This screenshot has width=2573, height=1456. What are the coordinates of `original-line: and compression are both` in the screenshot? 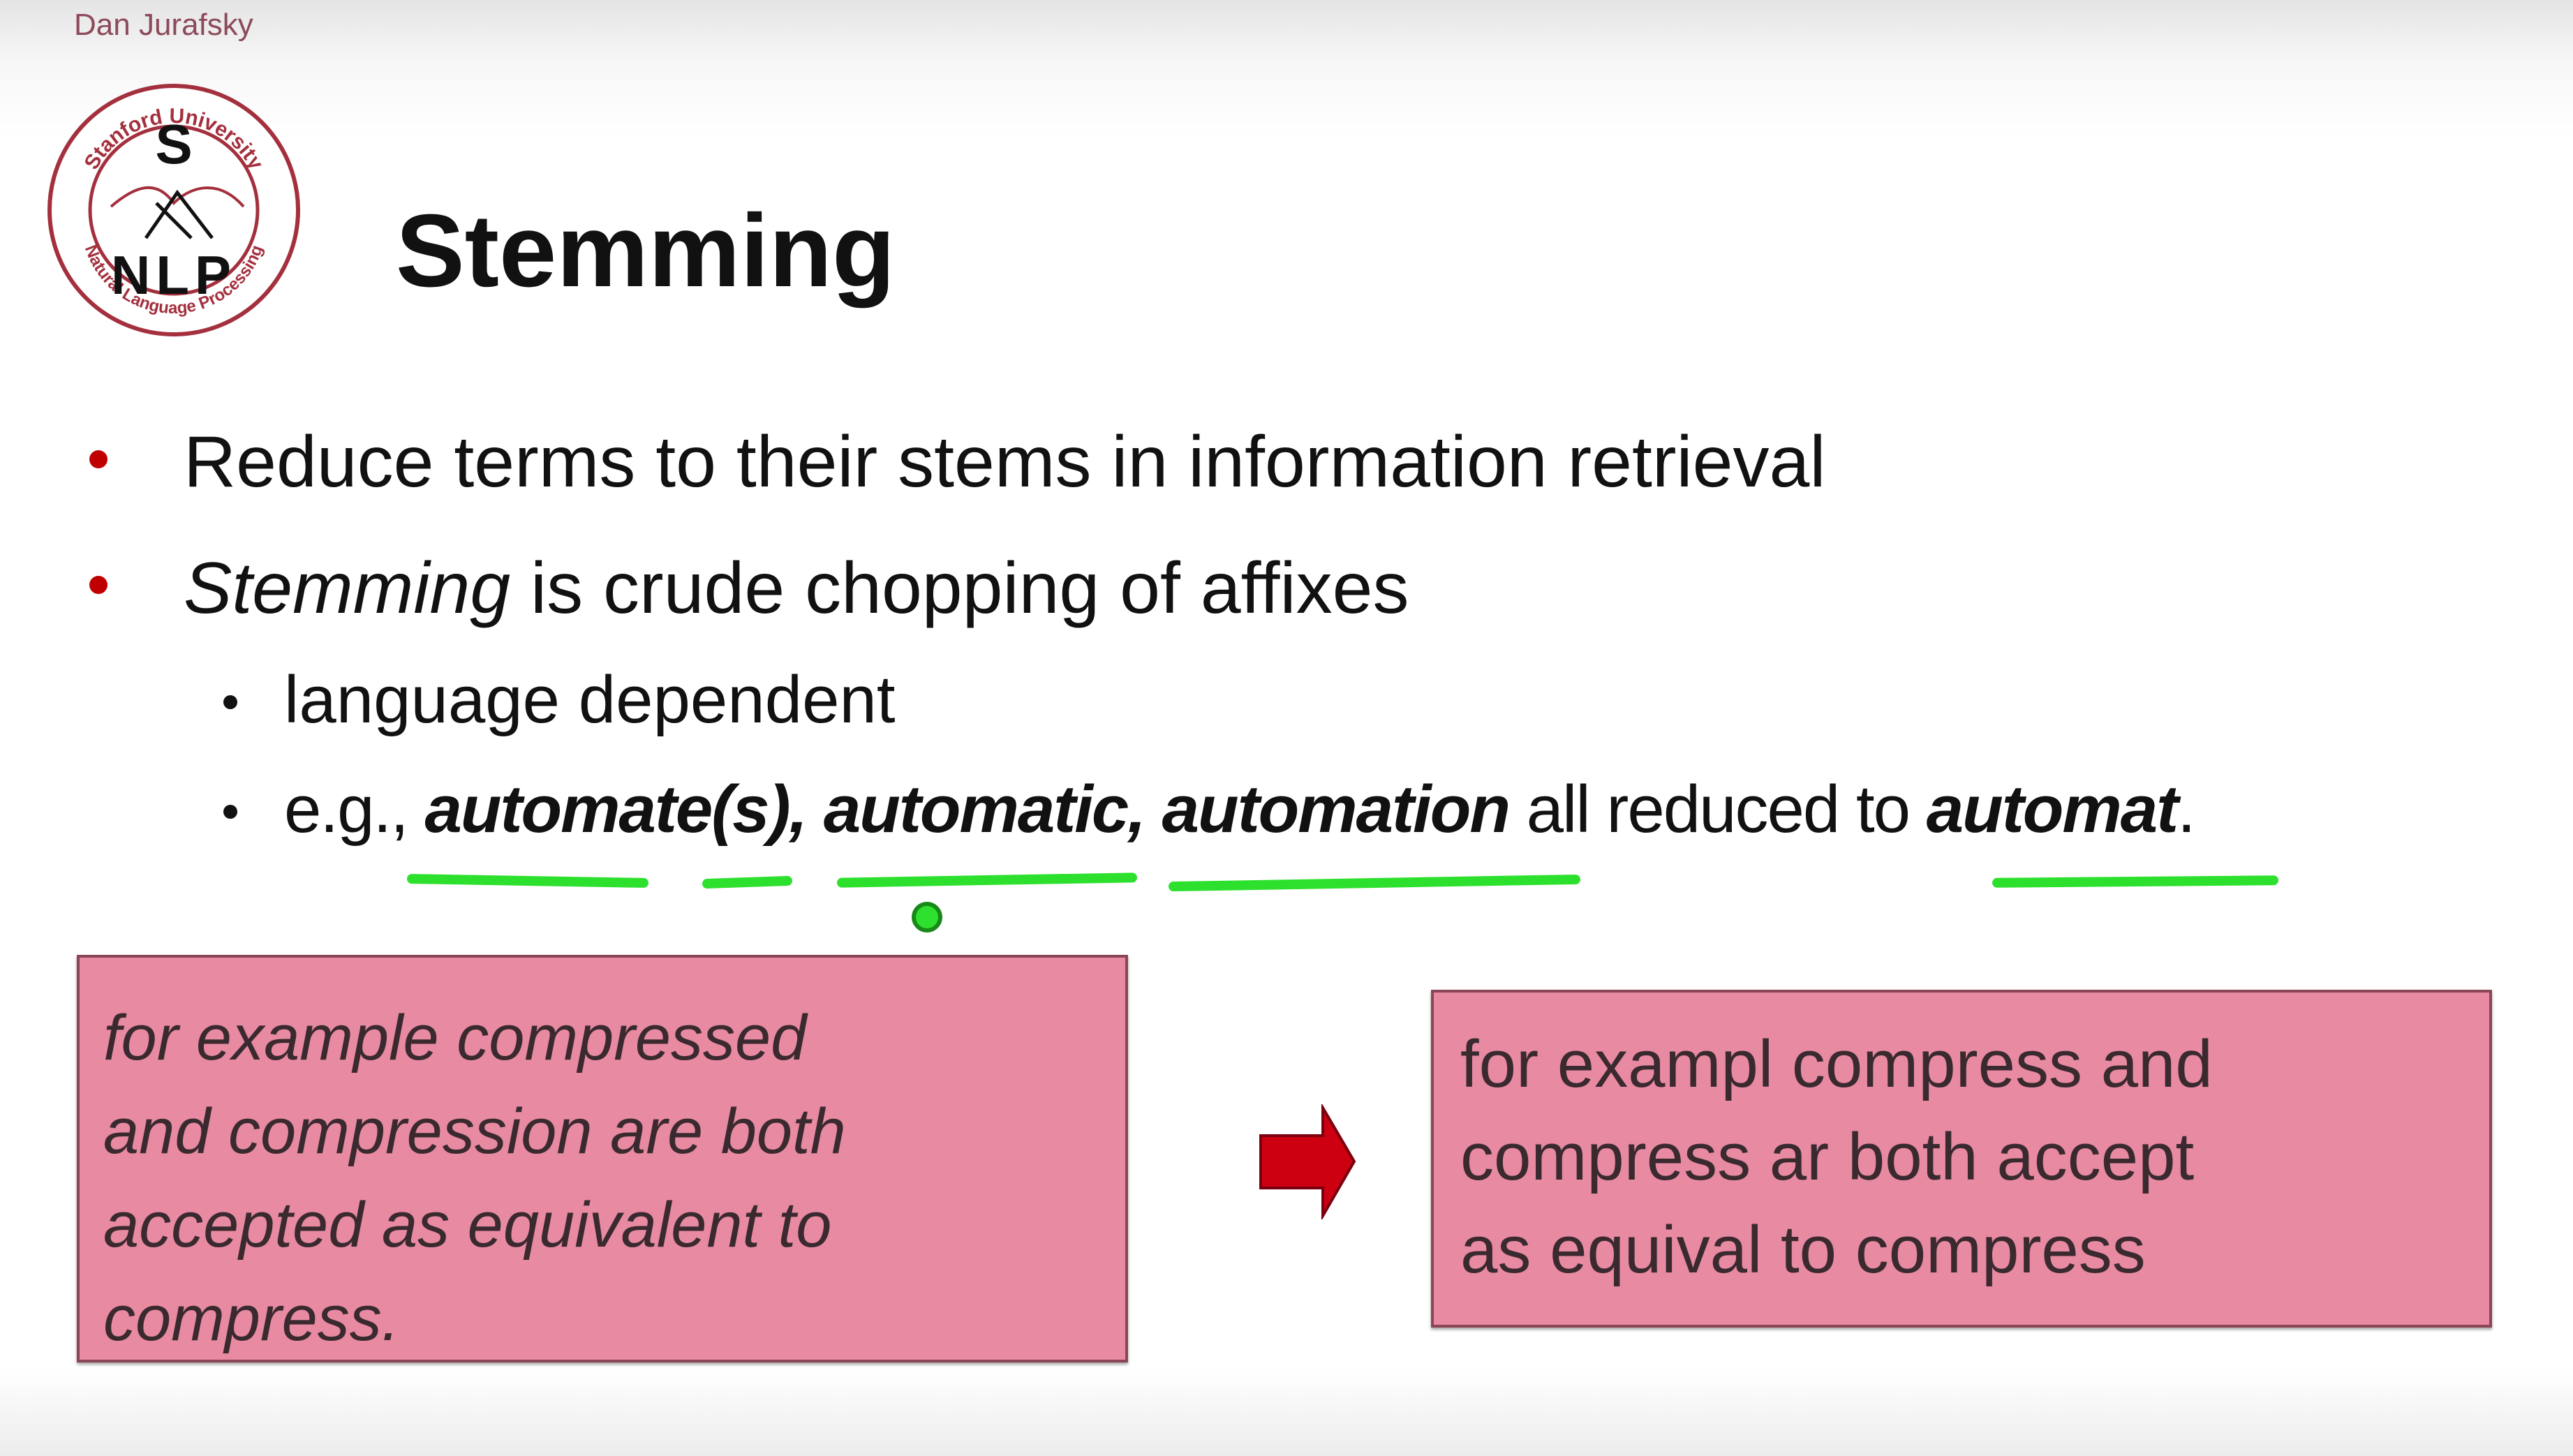 It's located at (474, 1131).